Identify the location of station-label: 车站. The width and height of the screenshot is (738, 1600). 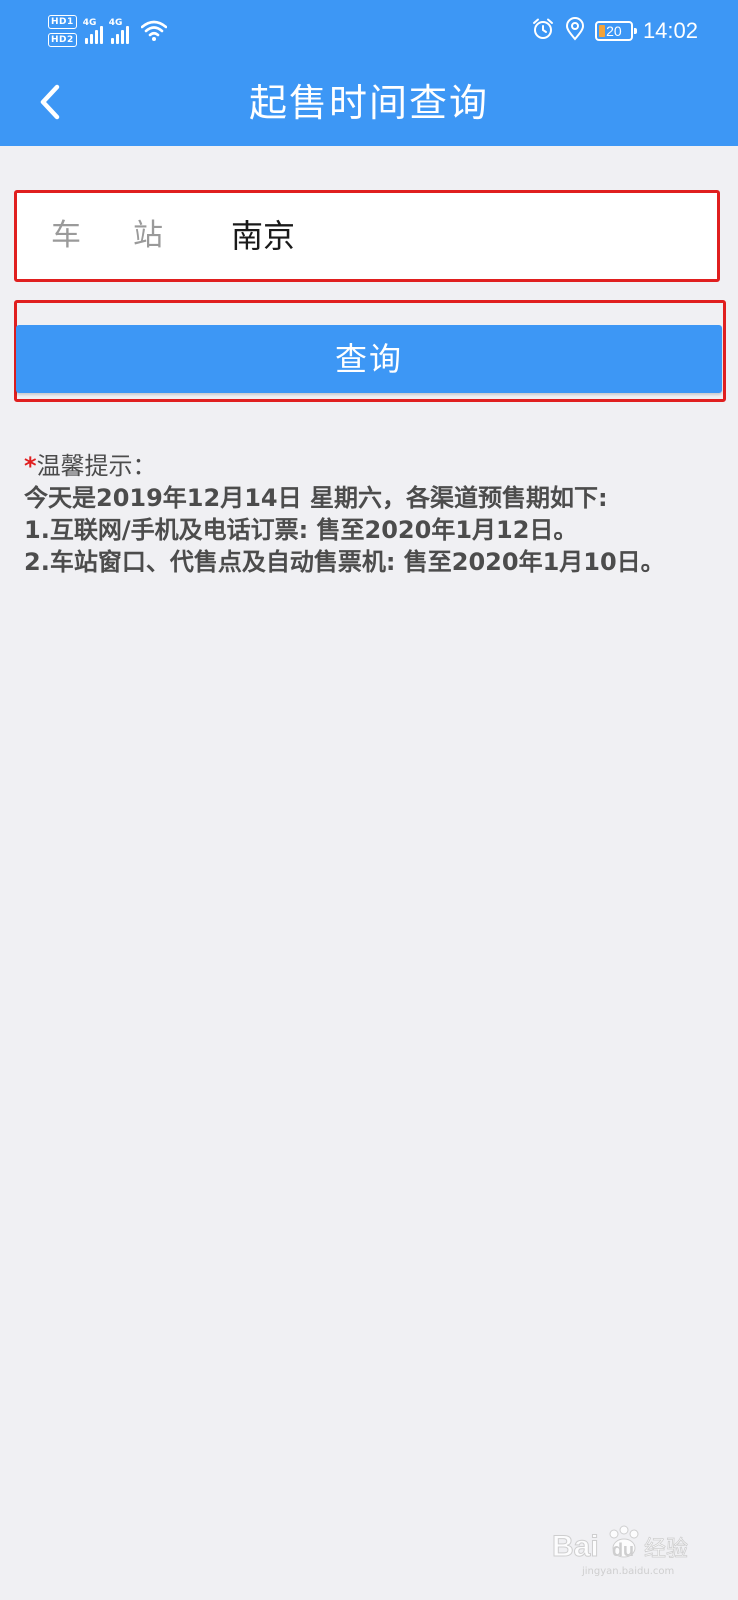
(133, 235).